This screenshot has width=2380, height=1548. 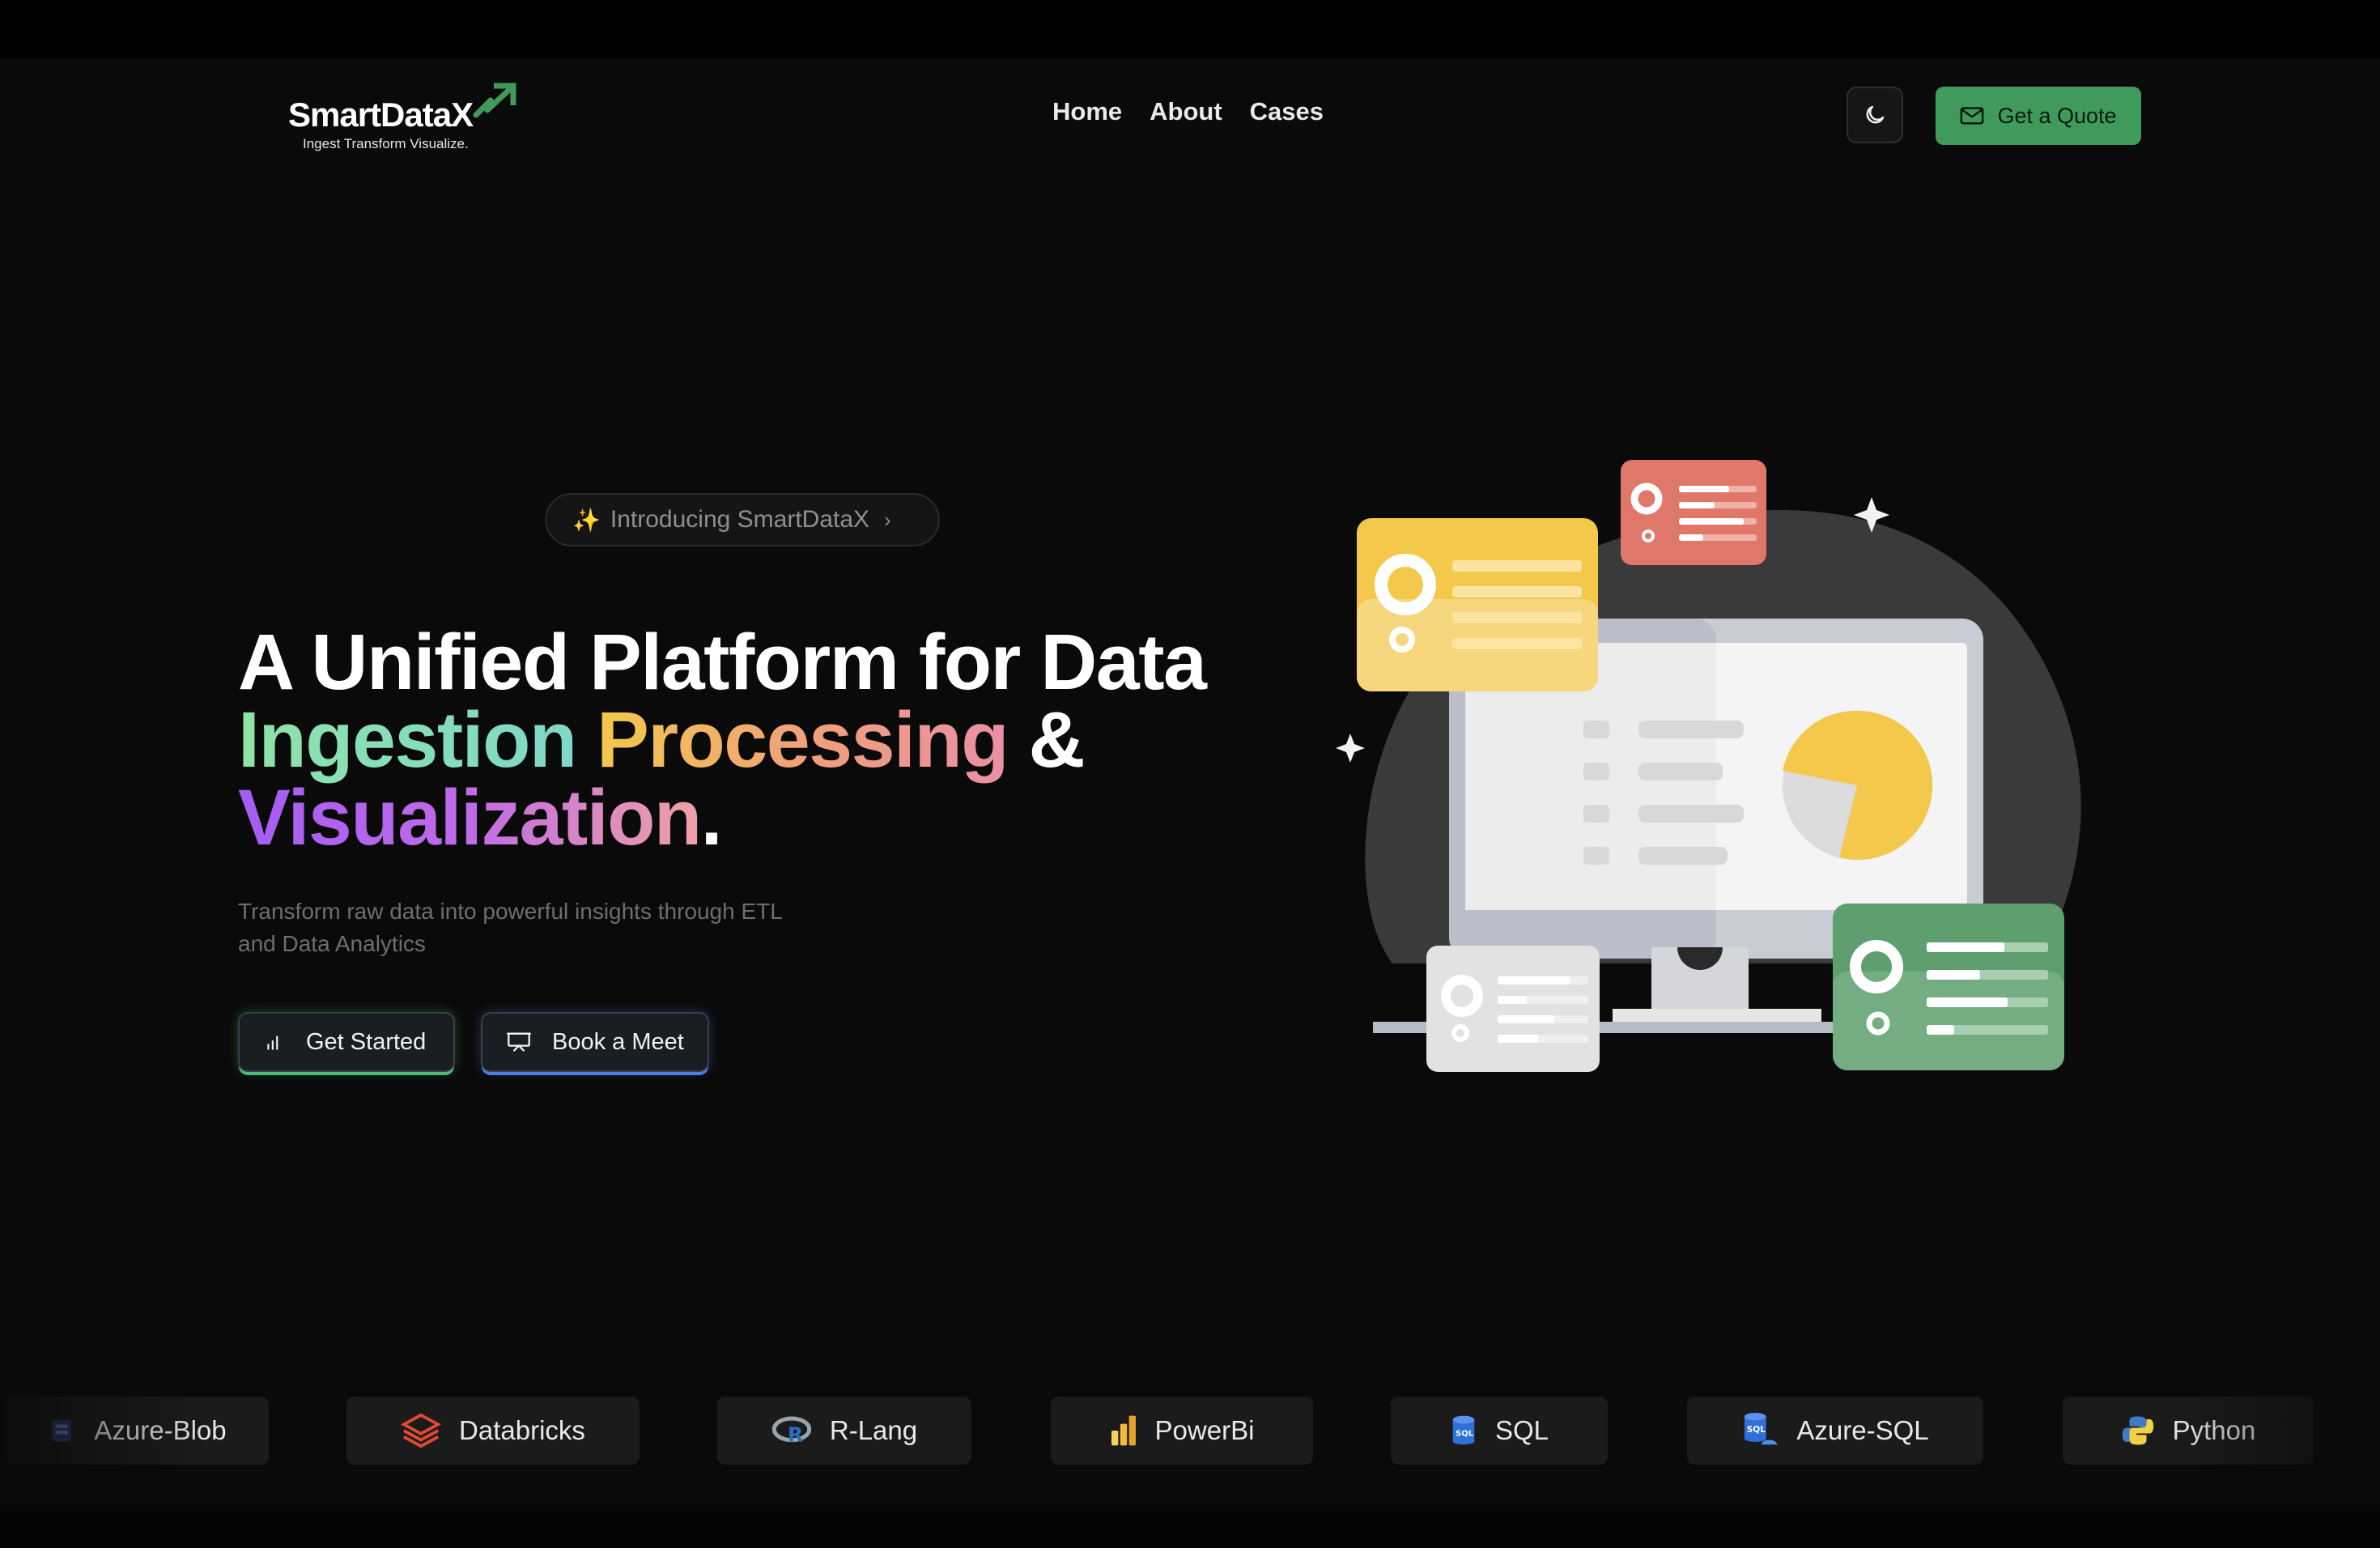 I want to click on tech-label: Azure-Blob, so click(x=161, y=1430).